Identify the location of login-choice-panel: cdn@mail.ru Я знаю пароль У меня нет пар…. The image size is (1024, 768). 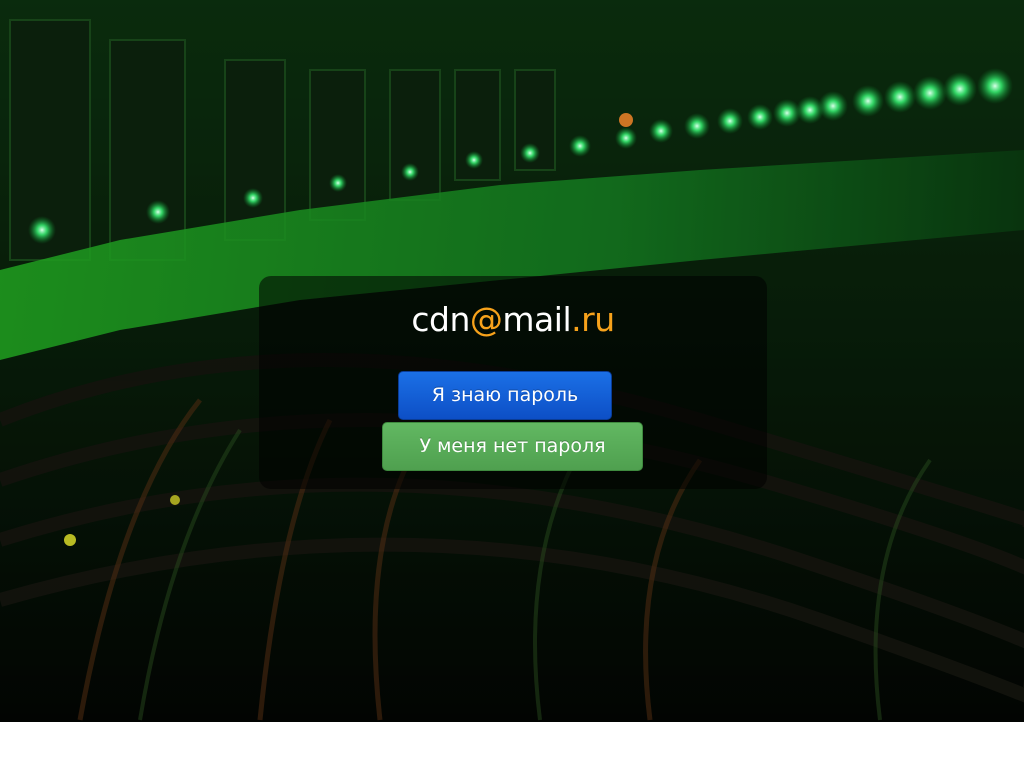
(513, 382).